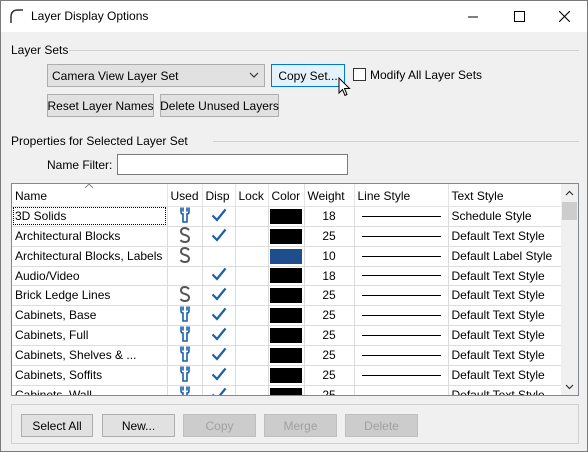 The width and height of the screenshot is (588, 452). What do you see at coordinates (219, 105) in the screenshot?
I see `delete-unused-layers-button: Delete Unused Layers` at bounding box center [219, 105].